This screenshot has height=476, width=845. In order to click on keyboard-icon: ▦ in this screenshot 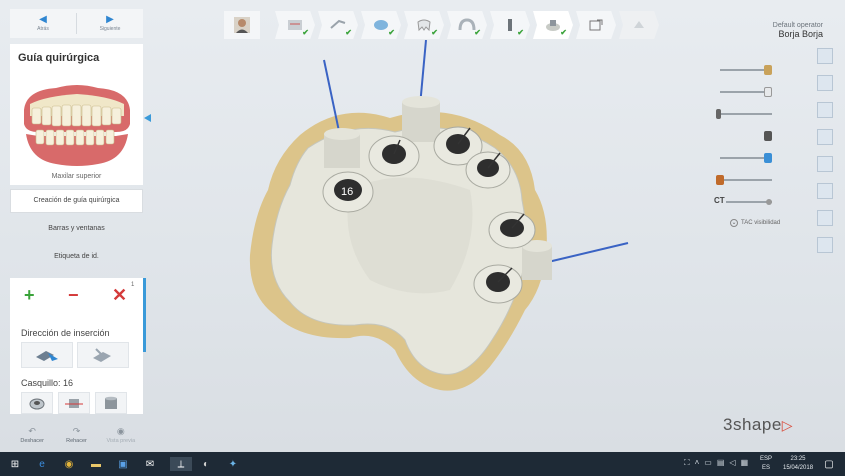, I will do `click(745, 463)`.